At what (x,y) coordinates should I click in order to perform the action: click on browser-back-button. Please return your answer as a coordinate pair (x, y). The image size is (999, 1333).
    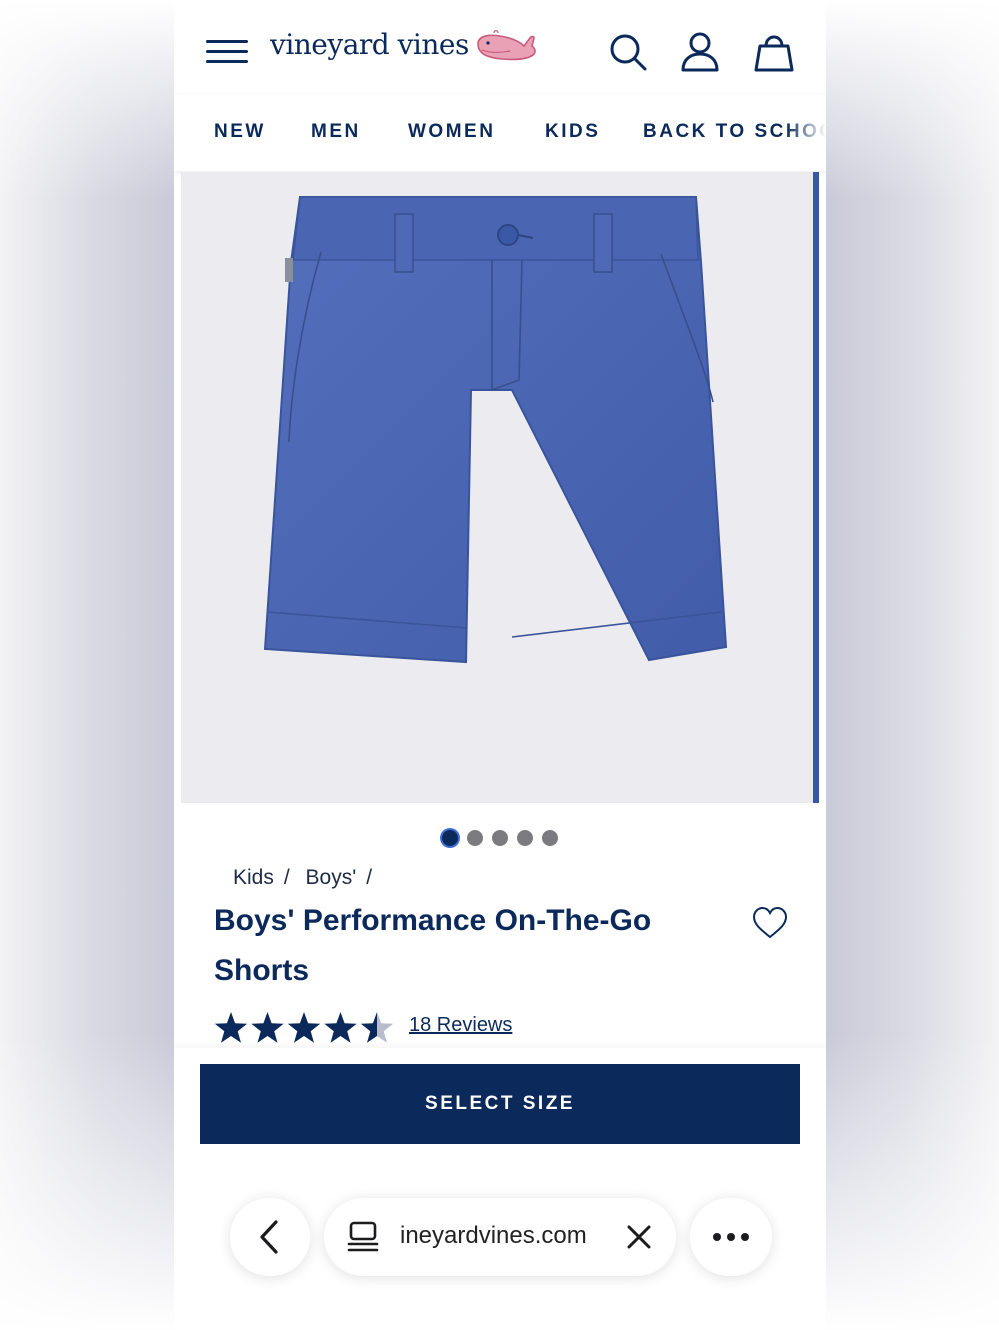
    Looking at the image, I should click on (270, 1237).